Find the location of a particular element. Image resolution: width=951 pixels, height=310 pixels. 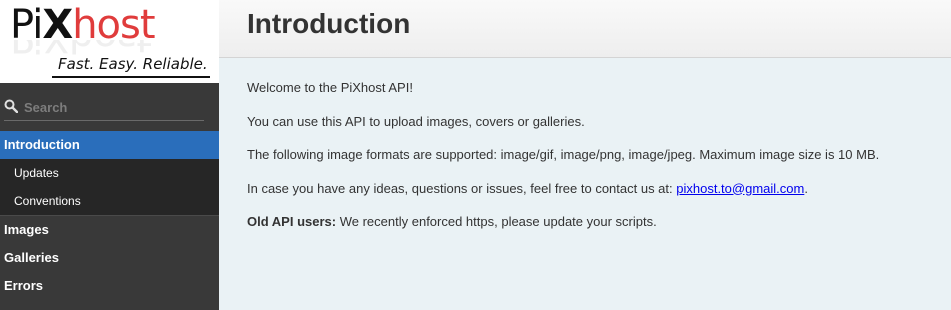

logo-x: X is located at coordinates (57, 25).